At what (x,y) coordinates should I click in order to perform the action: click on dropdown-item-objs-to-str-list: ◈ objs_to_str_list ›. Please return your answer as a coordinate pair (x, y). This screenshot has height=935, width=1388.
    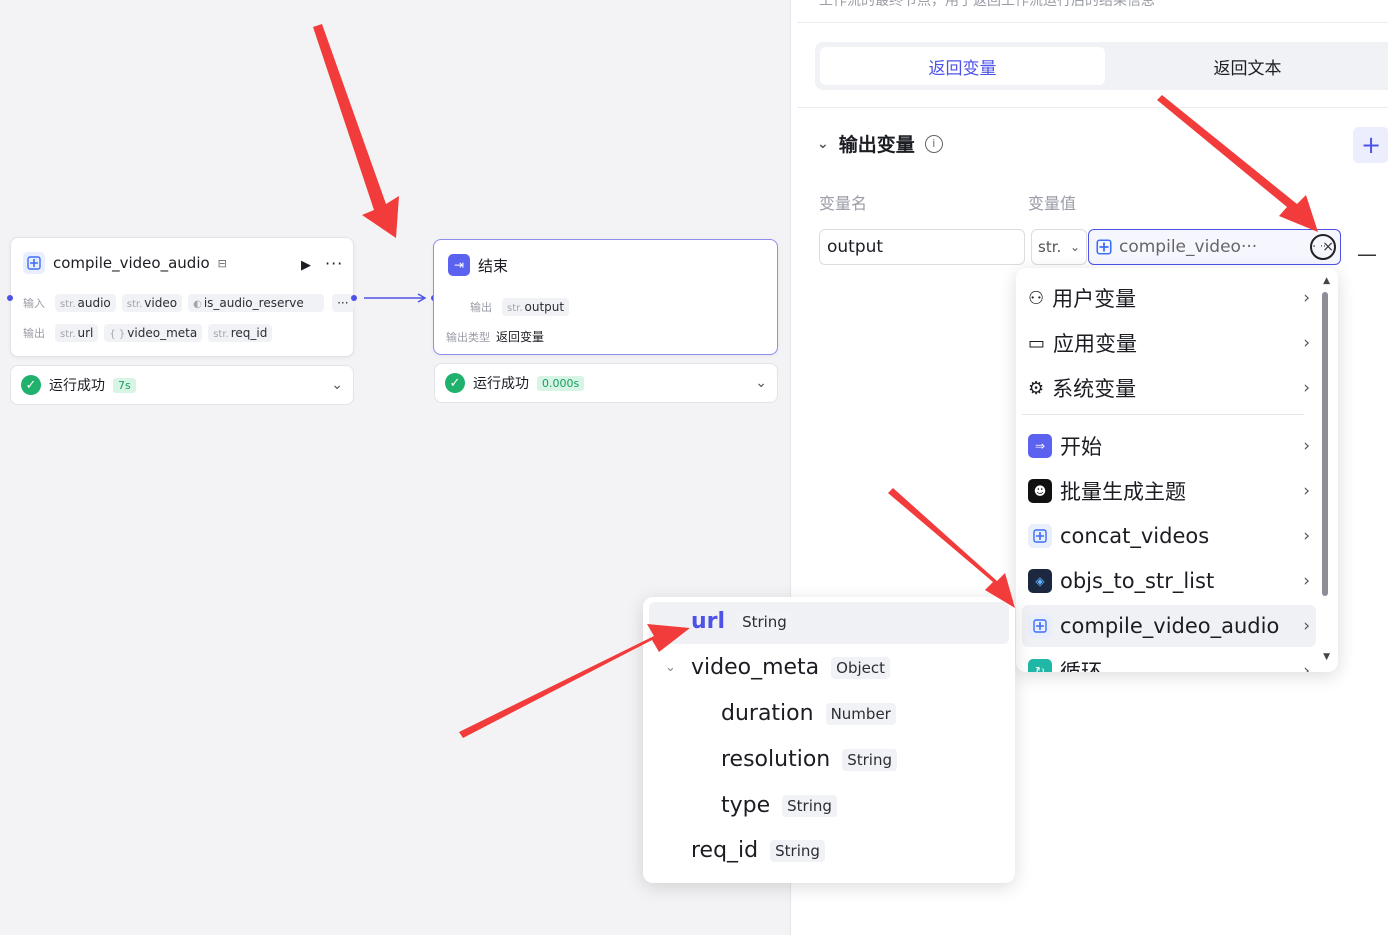
    Looking at the image, I should click on (1169, 581).